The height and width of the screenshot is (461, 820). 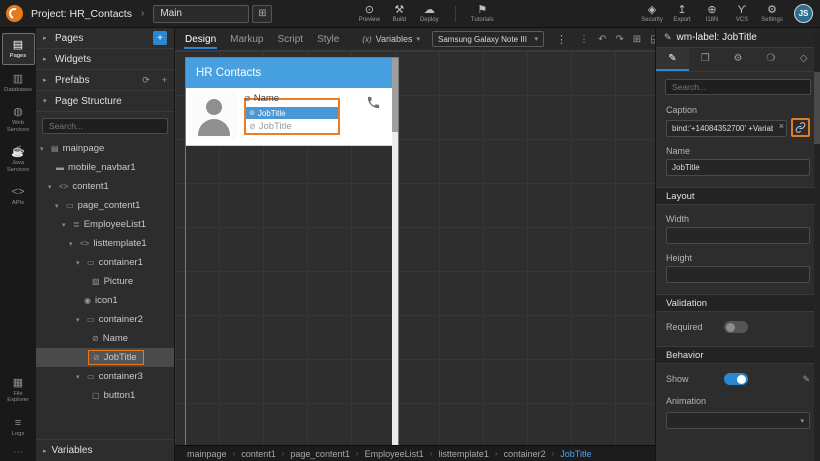 What do you see at coordinates (781, 126) in the screenshot?
I see `clear-binding-icon: ×` at bounding box center [781, 126].